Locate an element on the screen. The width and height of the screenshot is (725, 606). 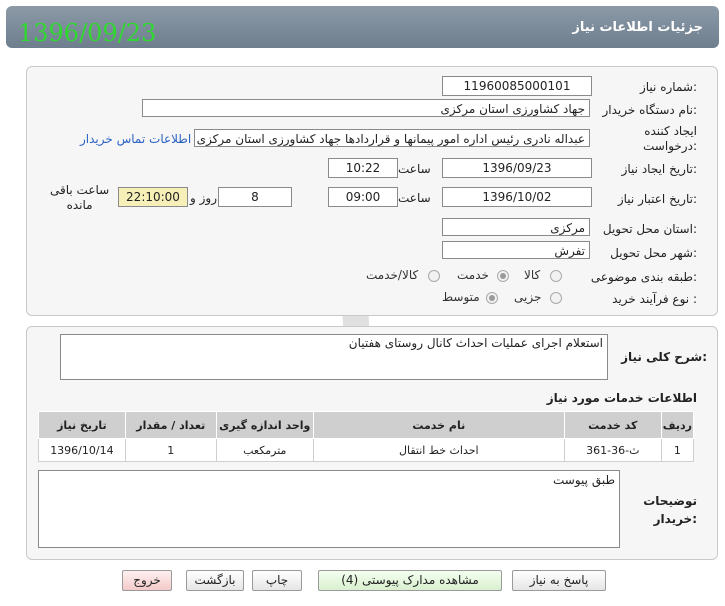
province-field: مرکزی is located at coordinates (516, 227).